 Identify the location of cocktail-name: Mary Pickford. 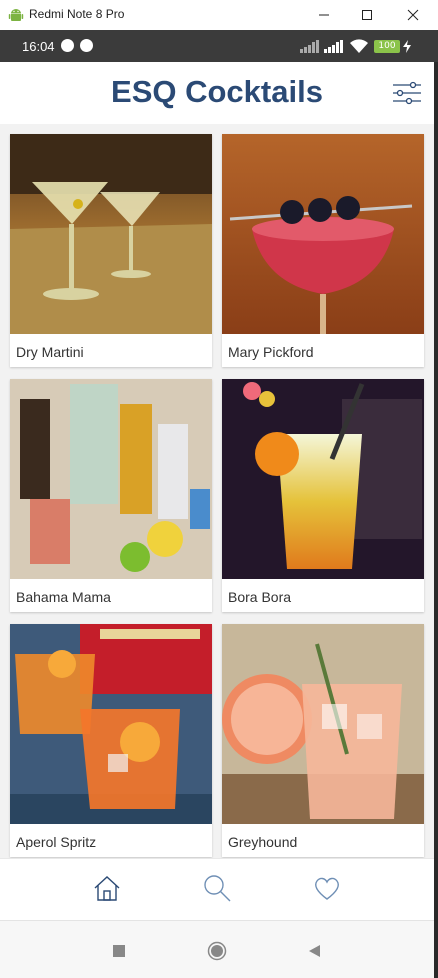
(271, 352).